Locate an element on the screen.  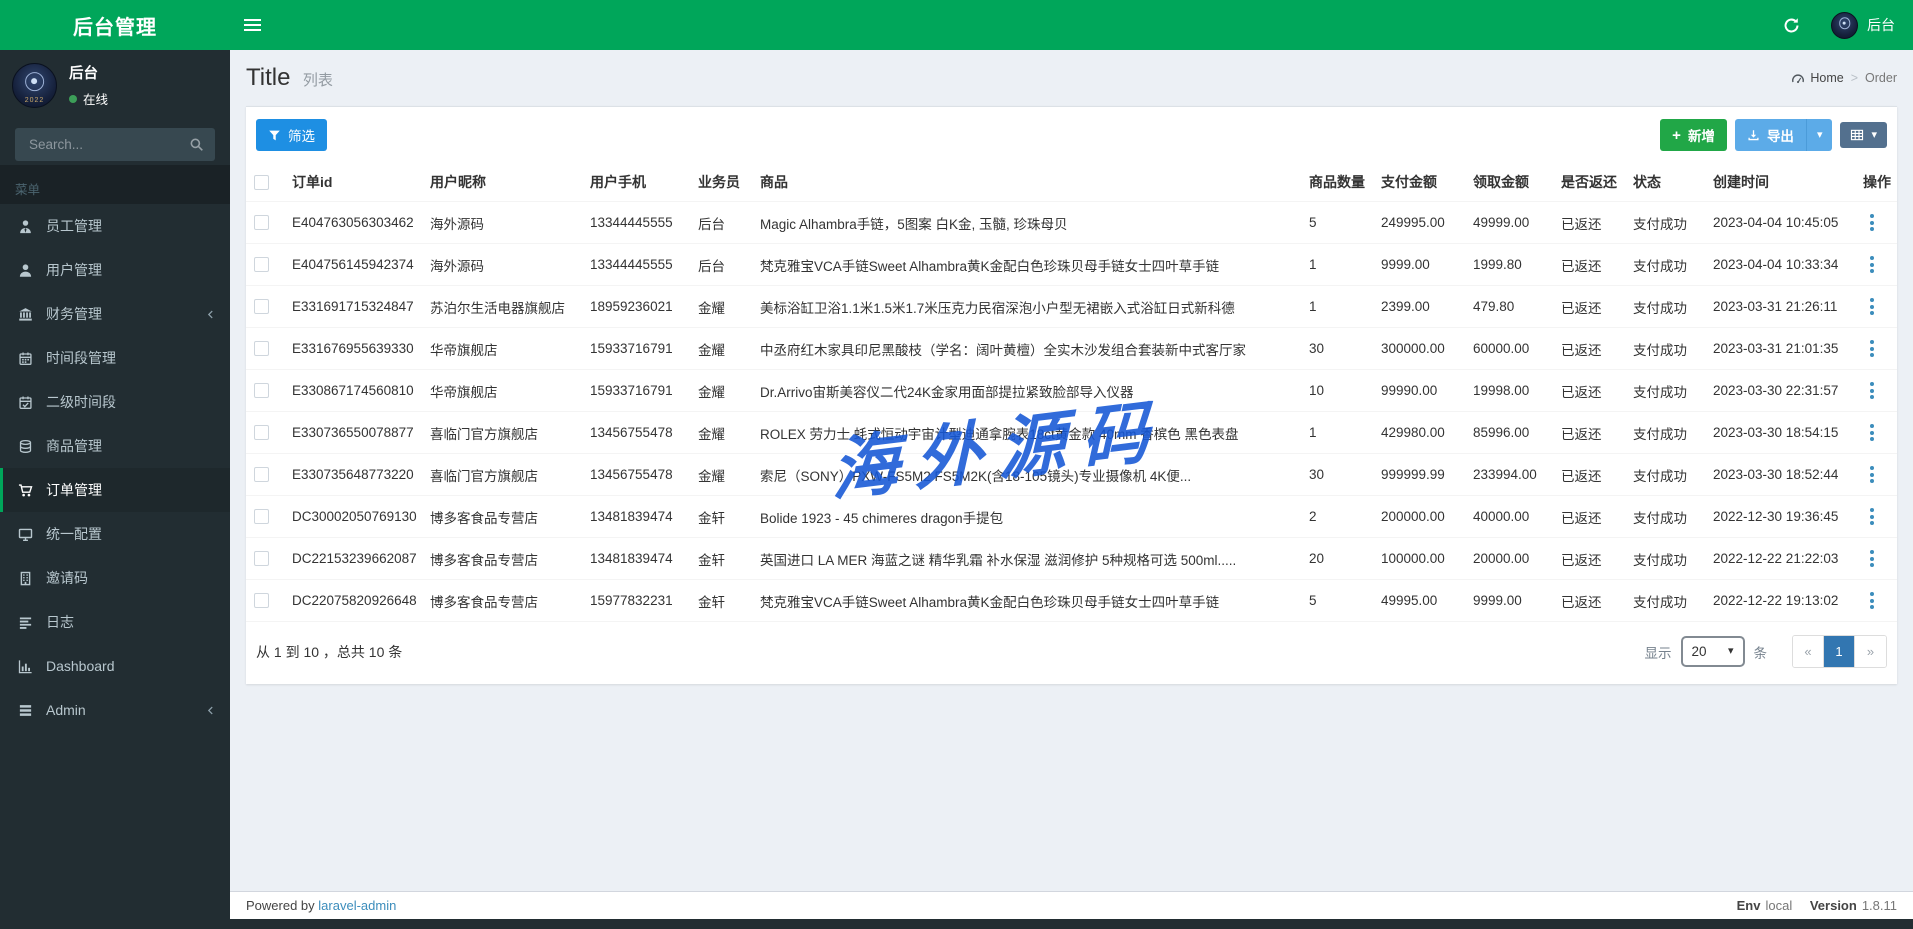
sidebar-item-timeslot2: 二级时间段 is located at coordinates (115, 402).